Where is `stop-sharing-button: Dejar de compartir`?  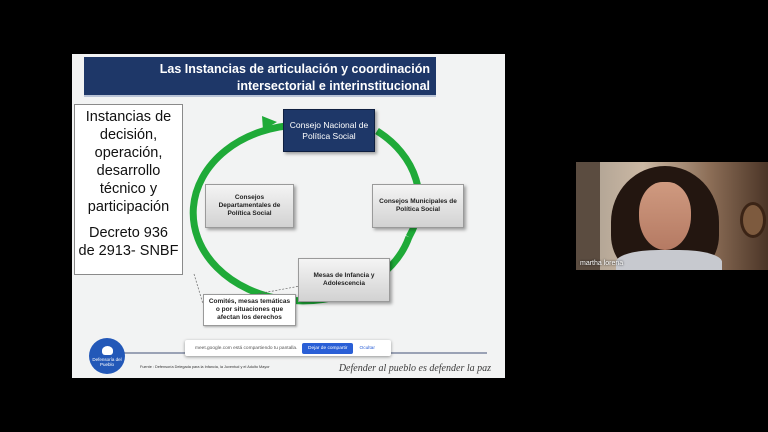 stop-sharing-button: Dejar de compartir is located at coordinates (328, 348).